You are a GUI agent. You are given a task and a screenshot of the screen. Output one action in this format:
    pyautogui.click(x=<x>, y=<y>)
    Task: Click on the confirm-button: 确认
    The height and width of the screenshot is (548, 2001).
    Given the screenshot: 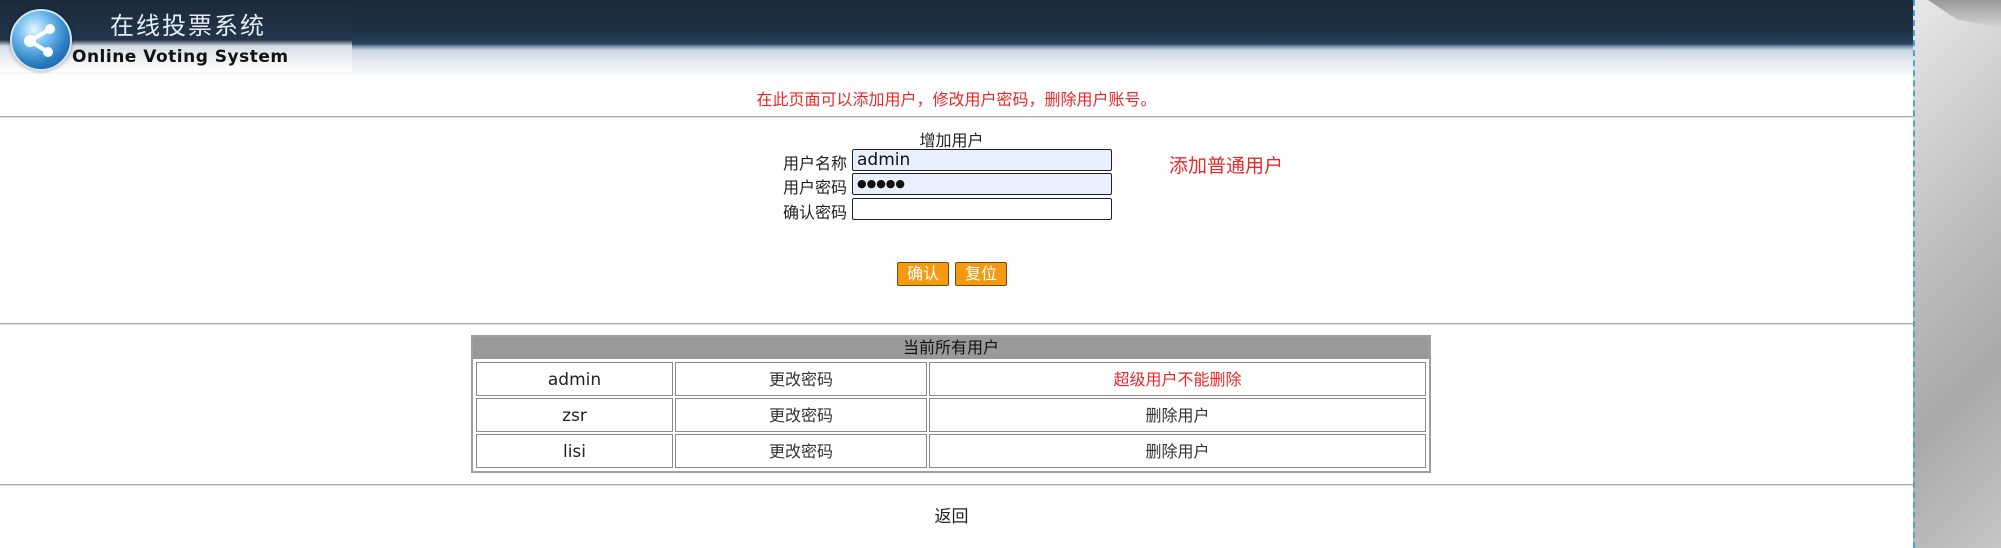 What is the action you would take?
    pyautogui.click(x=923, y=274)
    